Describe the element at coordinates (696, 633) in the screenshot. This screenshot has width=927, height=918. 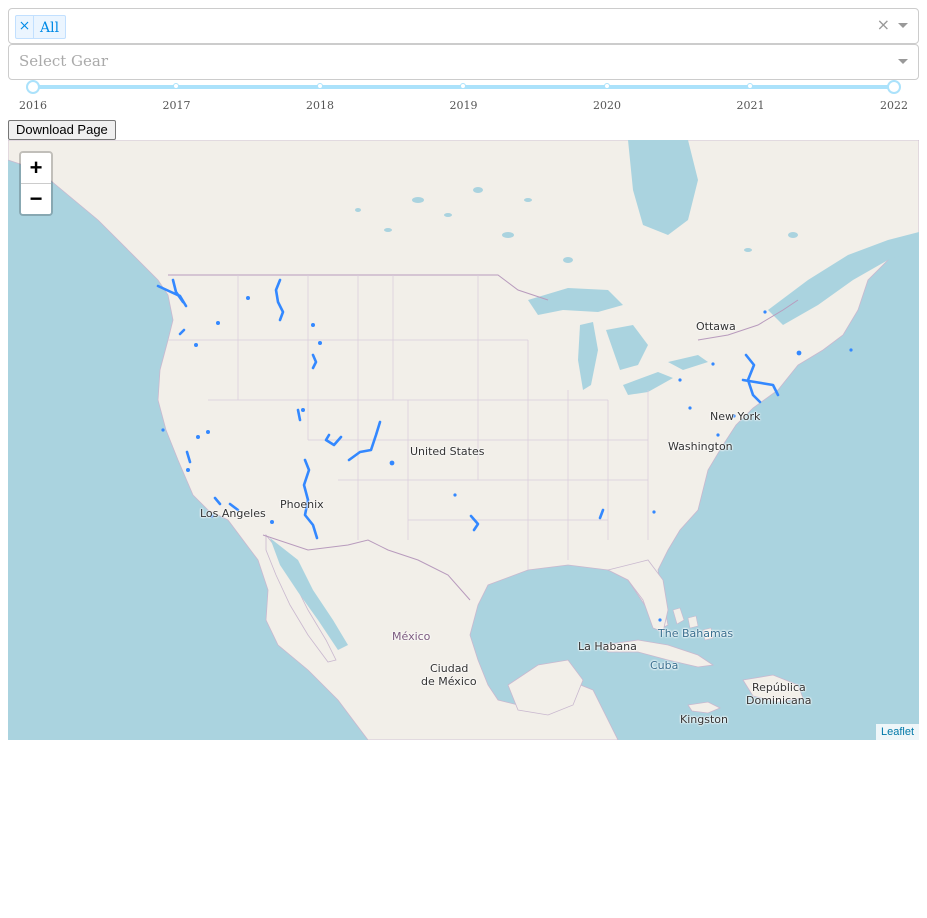
I see `label-the-bahamas: The Bahamas` at that location.